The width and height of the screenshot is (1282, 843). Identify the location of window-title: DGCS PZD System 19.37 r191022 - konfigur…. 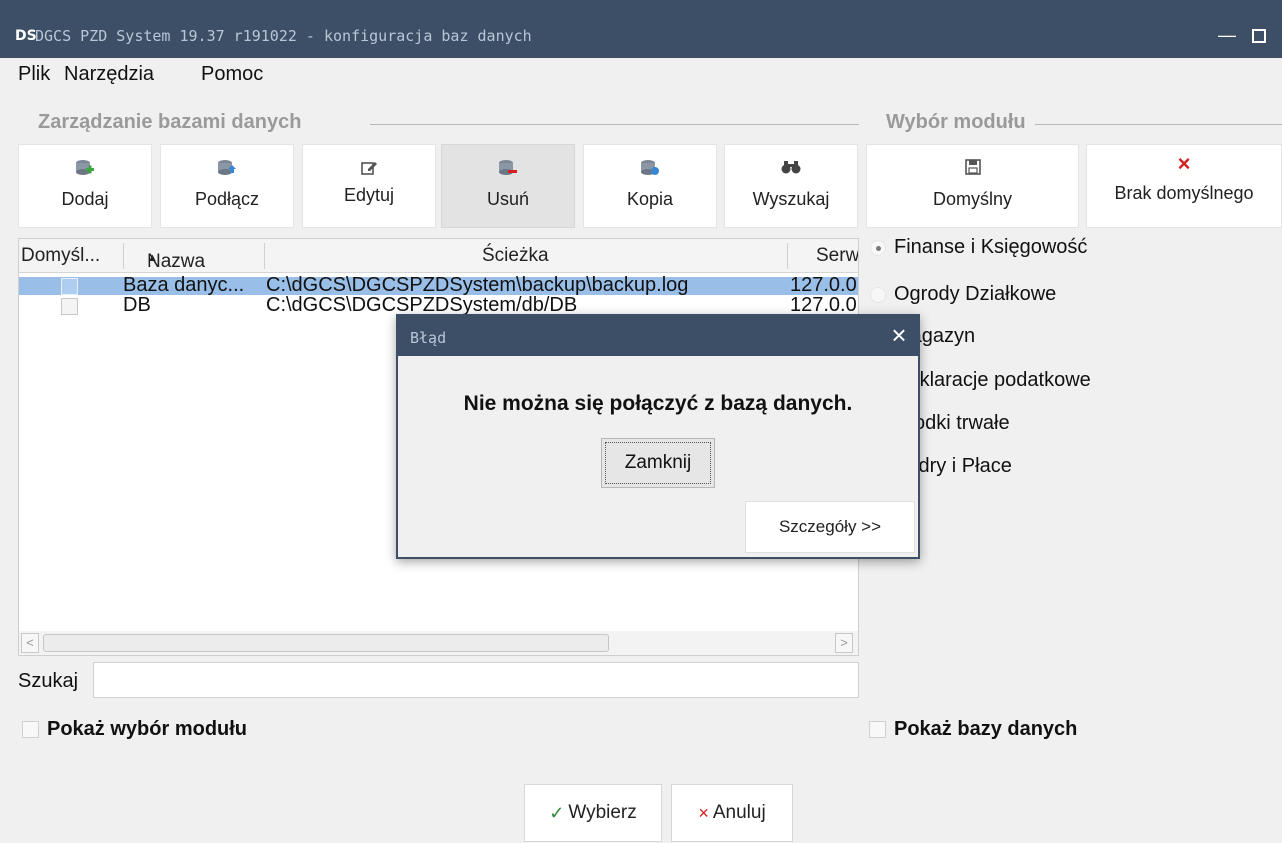
(283, 36).